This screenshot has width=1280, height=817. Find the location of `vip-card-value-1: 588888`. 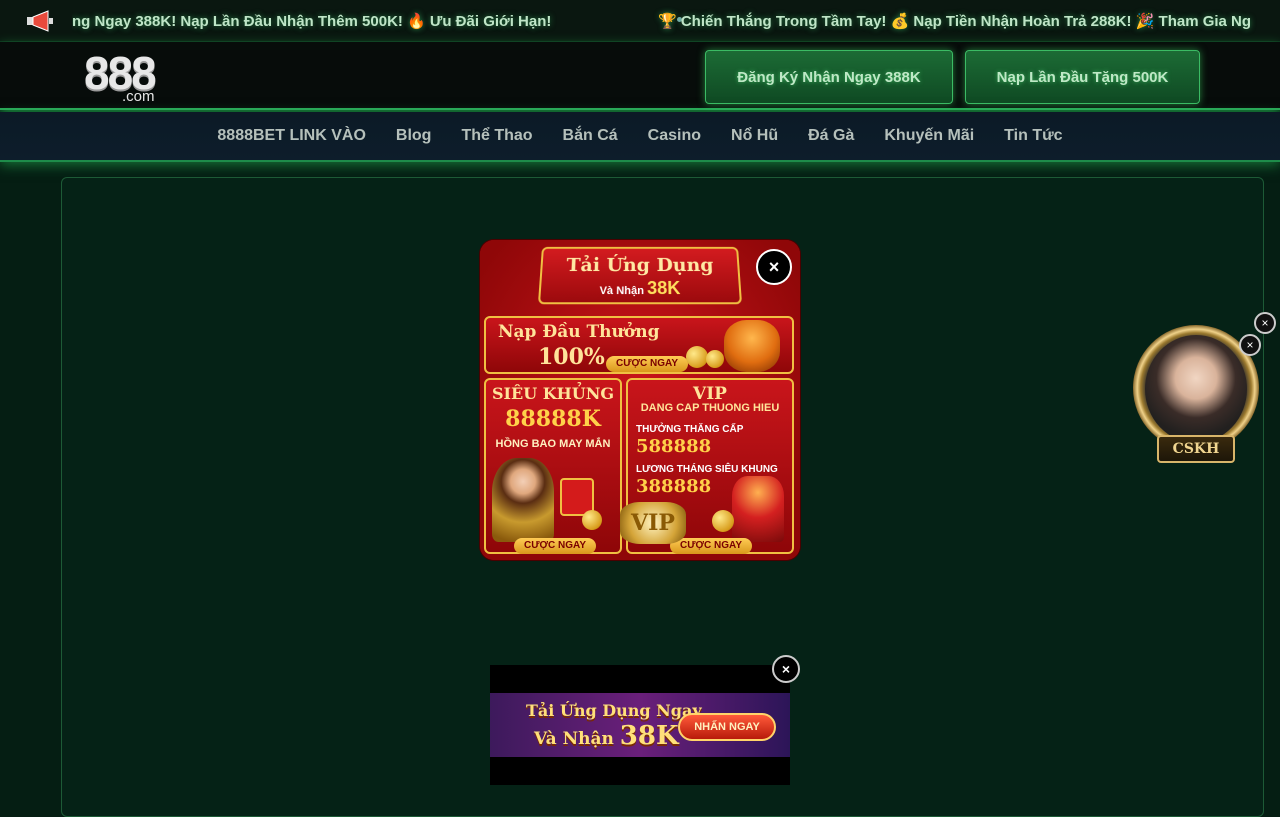

vip-card-value-1: 588888 is located at coordinates (674, 446).